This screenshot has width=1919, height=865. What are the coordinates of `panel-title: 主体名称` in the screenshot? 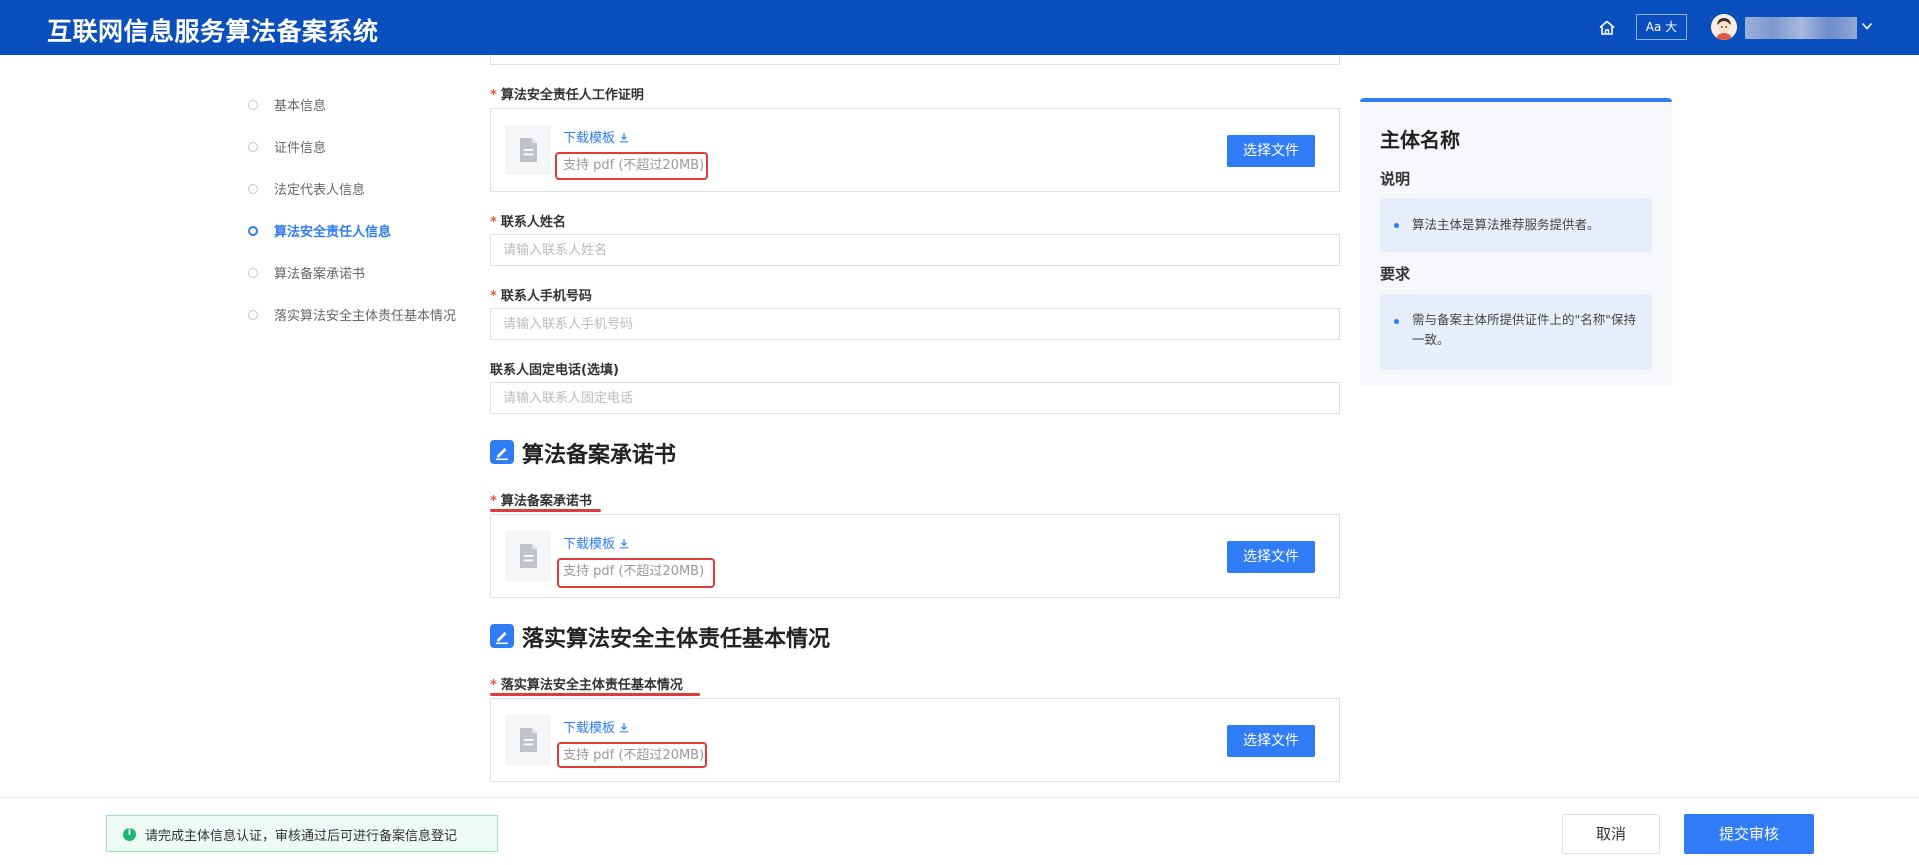 It's located at (1420, 140).